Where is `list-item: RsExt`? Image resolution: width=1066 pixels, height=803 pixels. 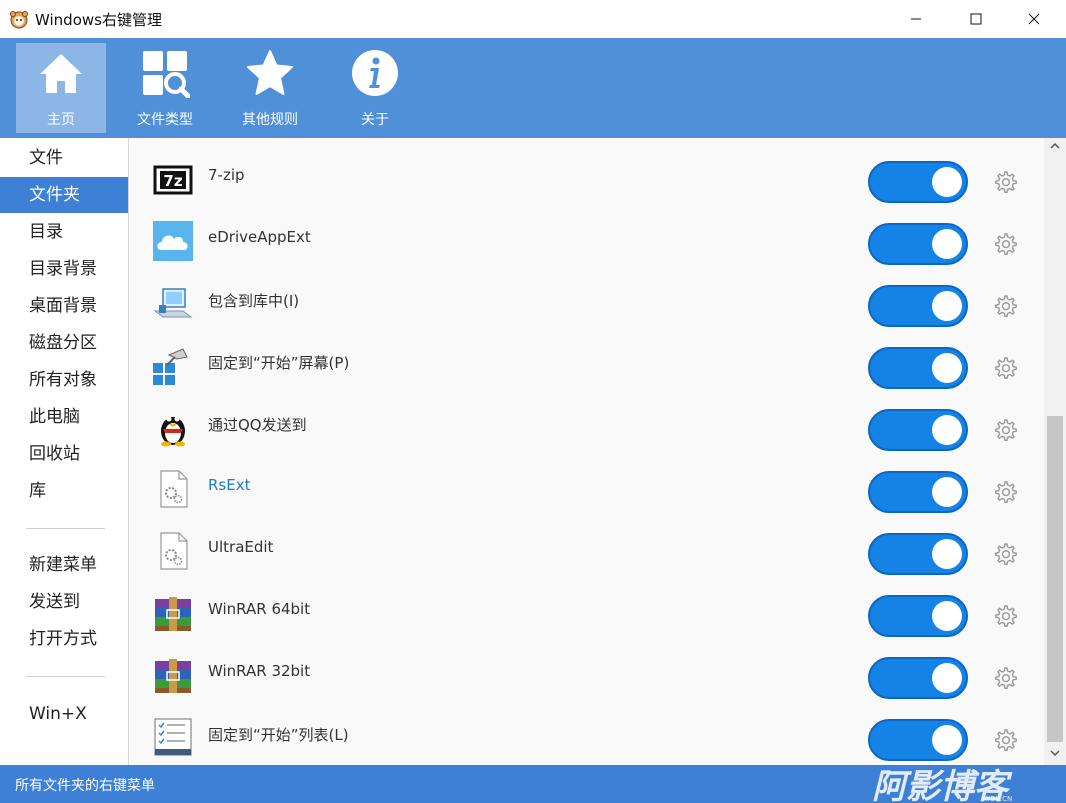 list-item: RsExt is located at coordinates (586, 486).